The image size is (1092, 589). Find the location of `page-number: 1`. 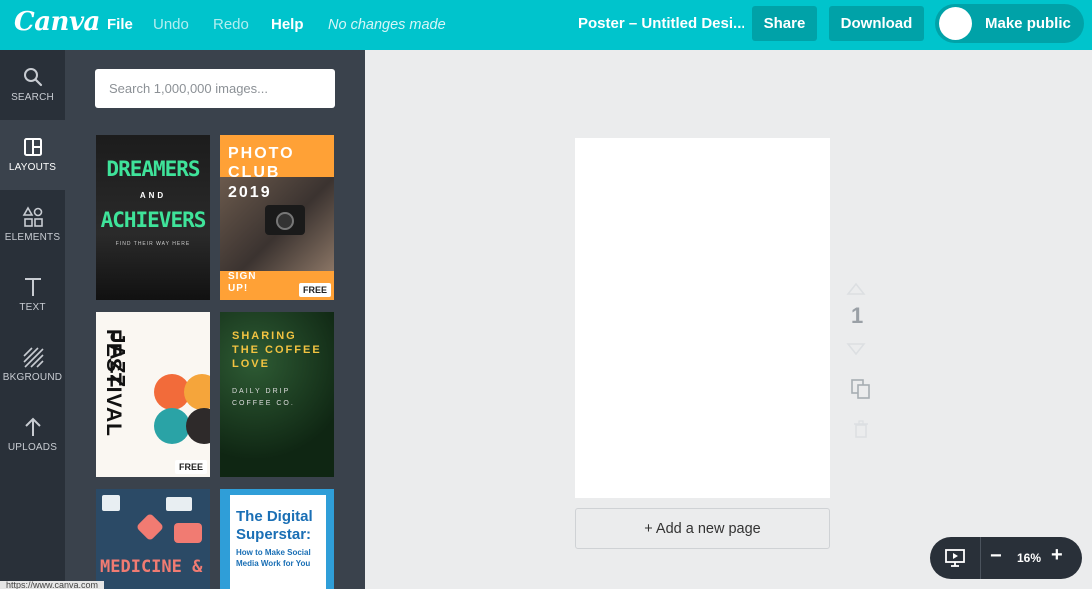

page-number: 1 is located at coordinates (857, 315).